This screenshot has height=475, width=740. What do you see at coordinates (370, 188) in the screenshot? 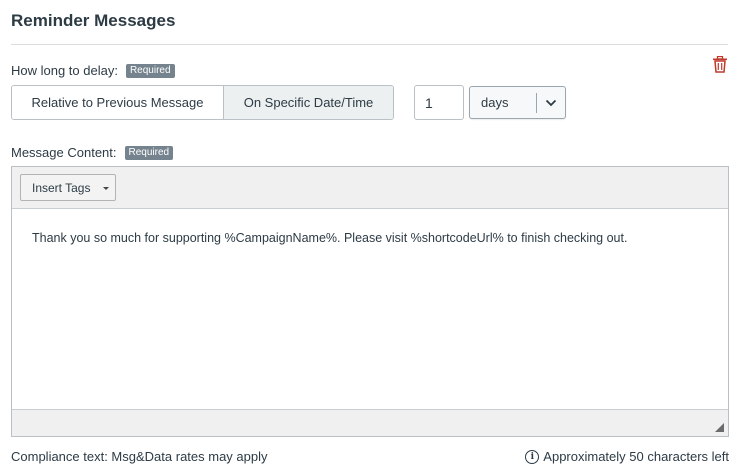
I see `editor-toolbar: Insert Tags` at bounding box center [370, 188].